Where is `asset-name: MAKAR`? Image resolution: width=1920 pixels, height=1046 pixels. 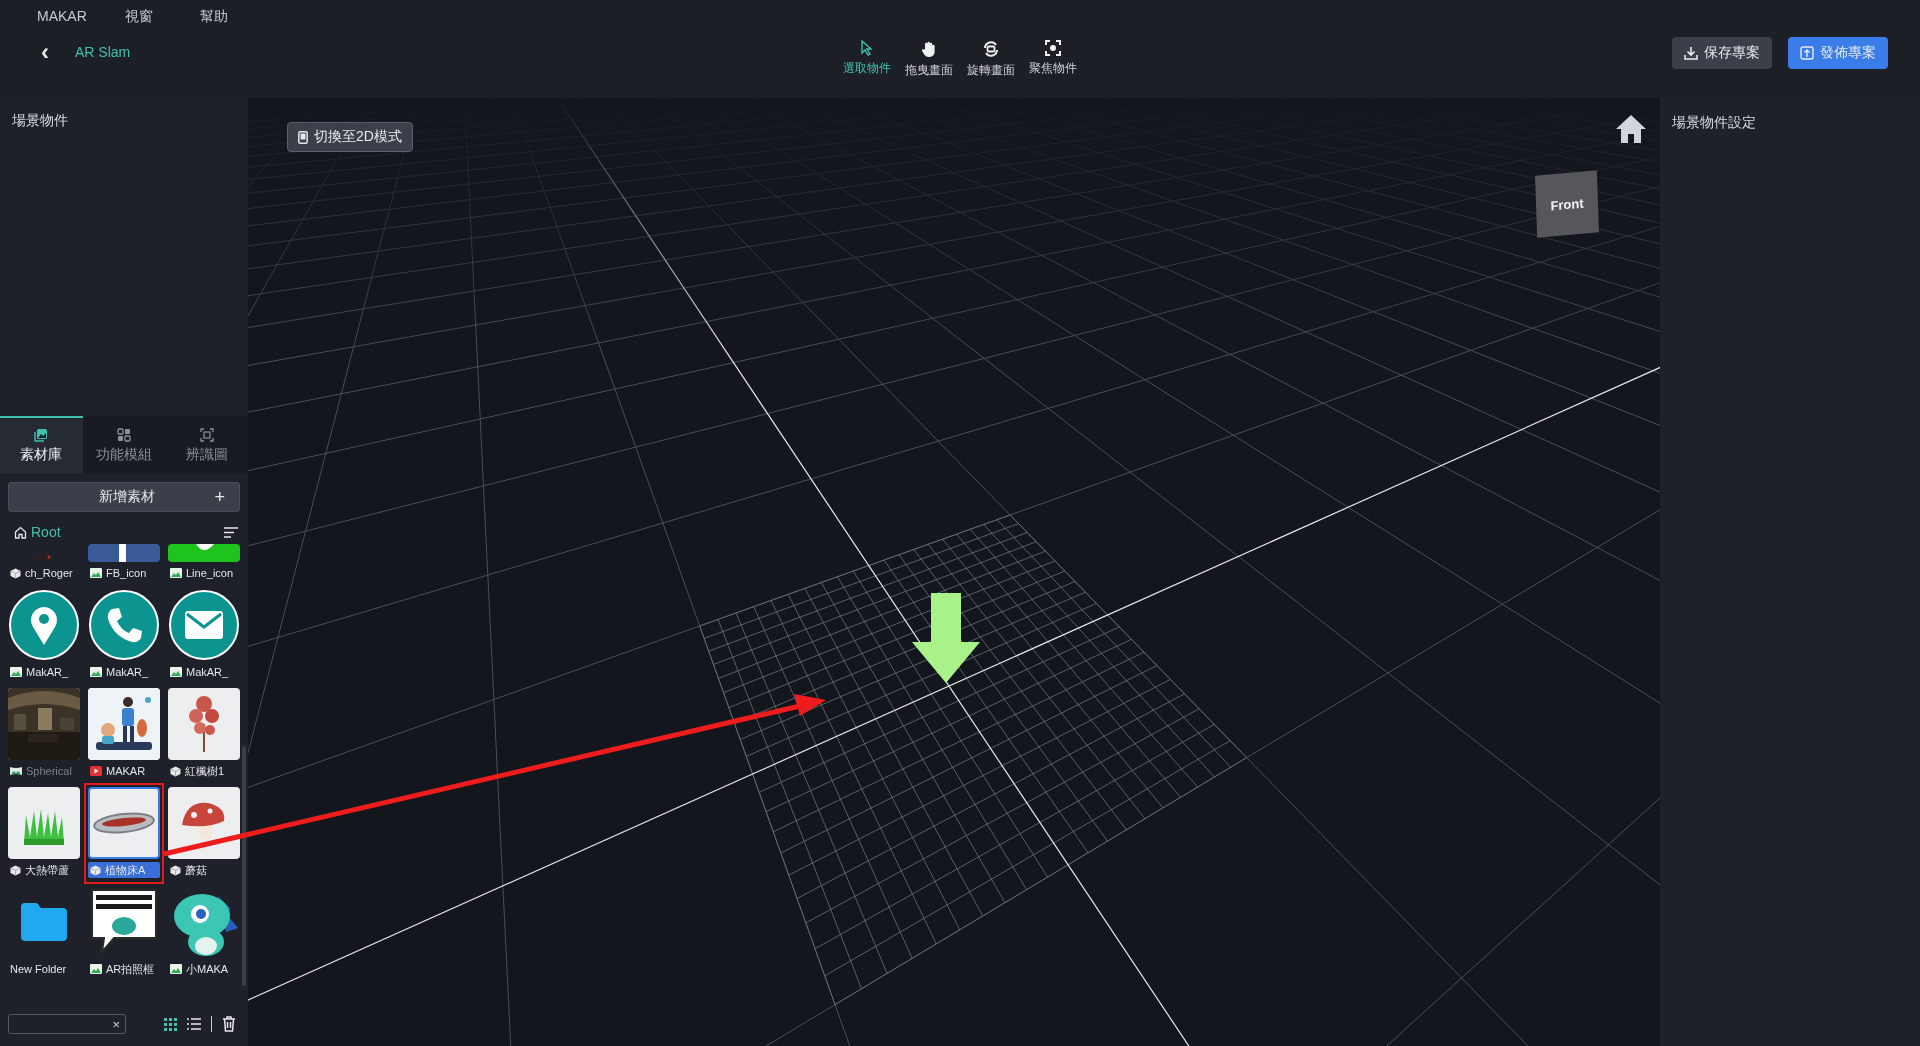
asset-name: MAKAR is located at coordinates (124, 771).